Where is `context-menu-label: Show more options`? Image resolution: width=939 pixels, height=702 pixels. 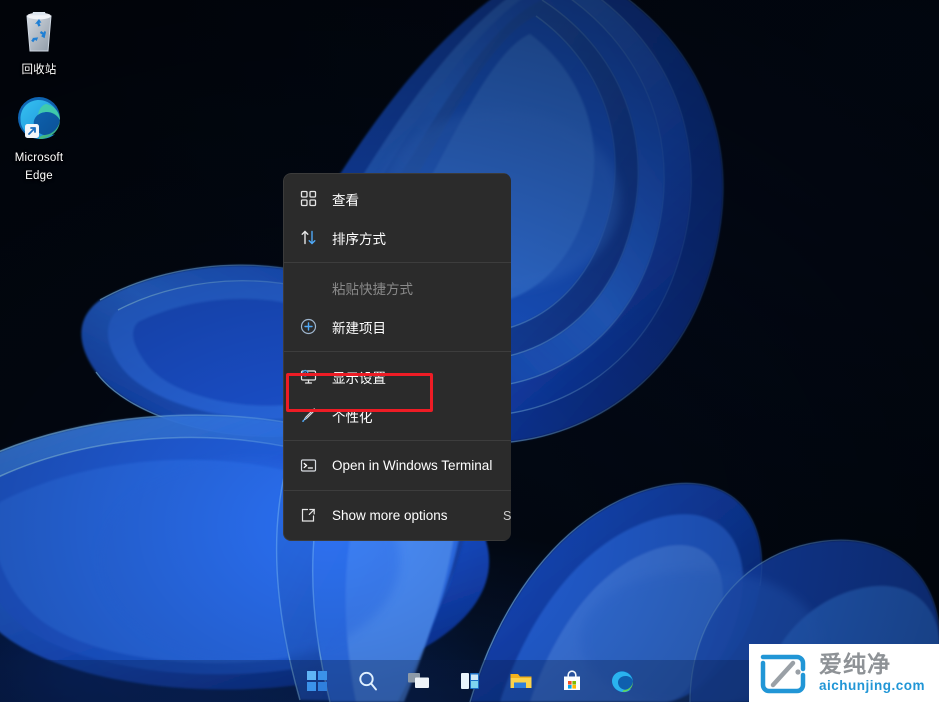
context-menu-label: Show more options is located at coordinates (390, 515).